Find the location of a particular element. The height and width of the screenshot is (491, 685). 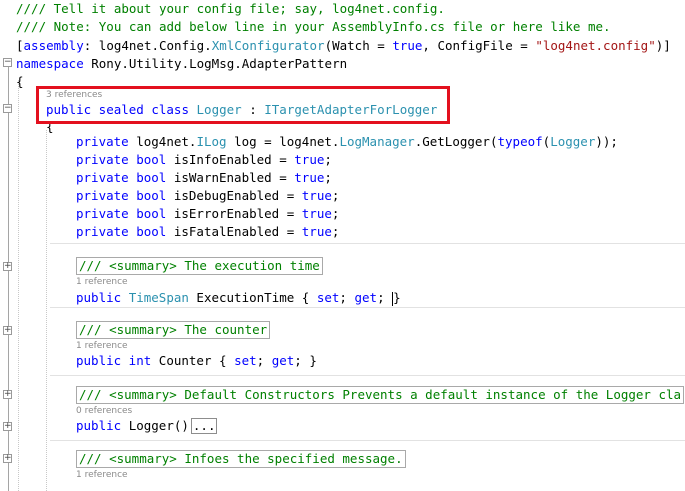

expand-constructor-icon: + is located at coordinates (7, 426).